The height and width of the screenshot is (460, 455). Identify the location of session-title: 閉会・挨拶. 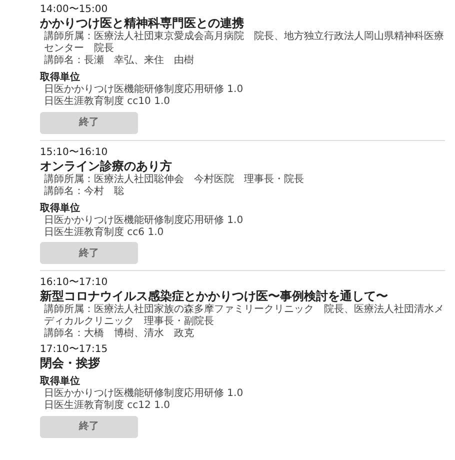
(70, 363).